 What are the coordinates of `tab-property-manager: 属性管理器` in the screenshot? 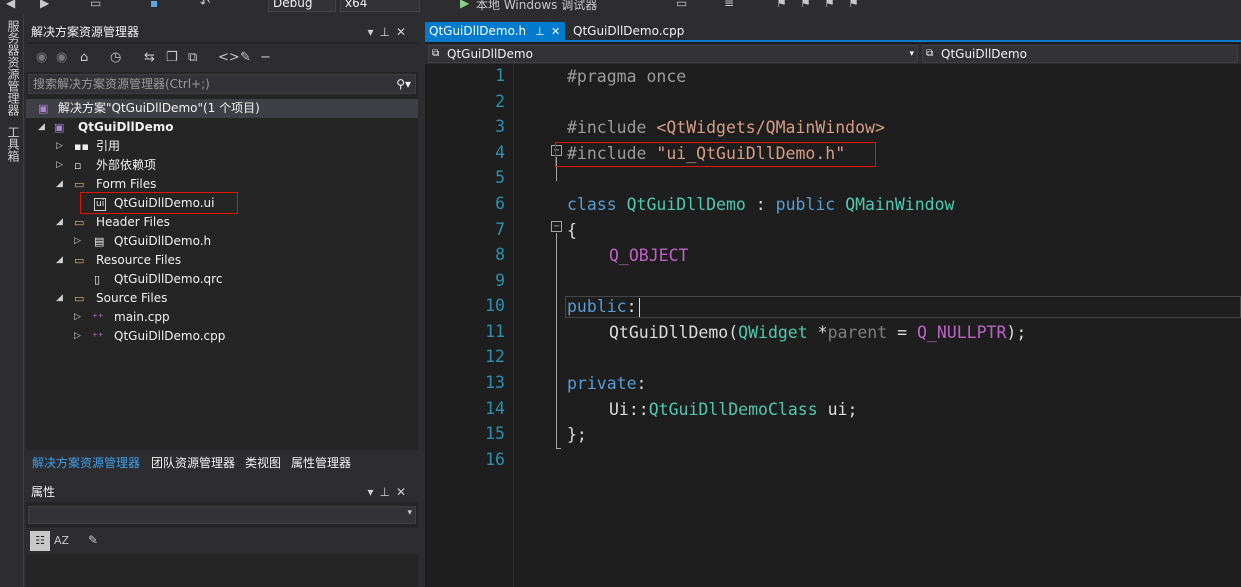 It's located at (321, 463).